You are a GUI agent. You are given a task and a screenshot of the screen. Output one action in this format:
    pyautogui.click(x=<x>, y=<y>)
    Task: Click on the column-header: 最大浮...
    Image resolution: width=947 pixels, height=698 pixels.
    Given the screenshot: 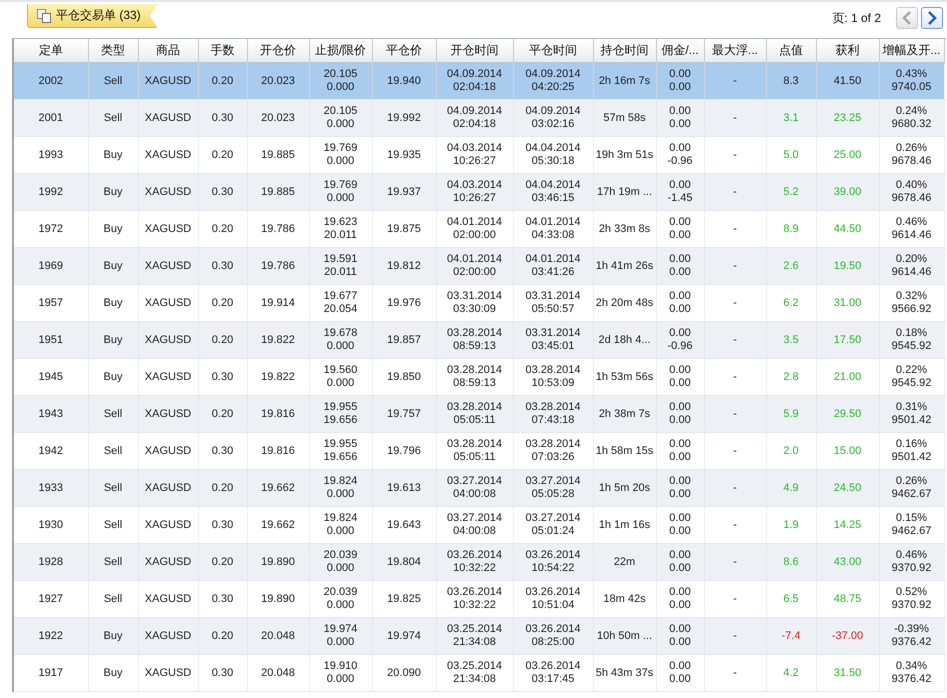 What is the action you would take?
    pyautogui.click(x=735, y=50)
    